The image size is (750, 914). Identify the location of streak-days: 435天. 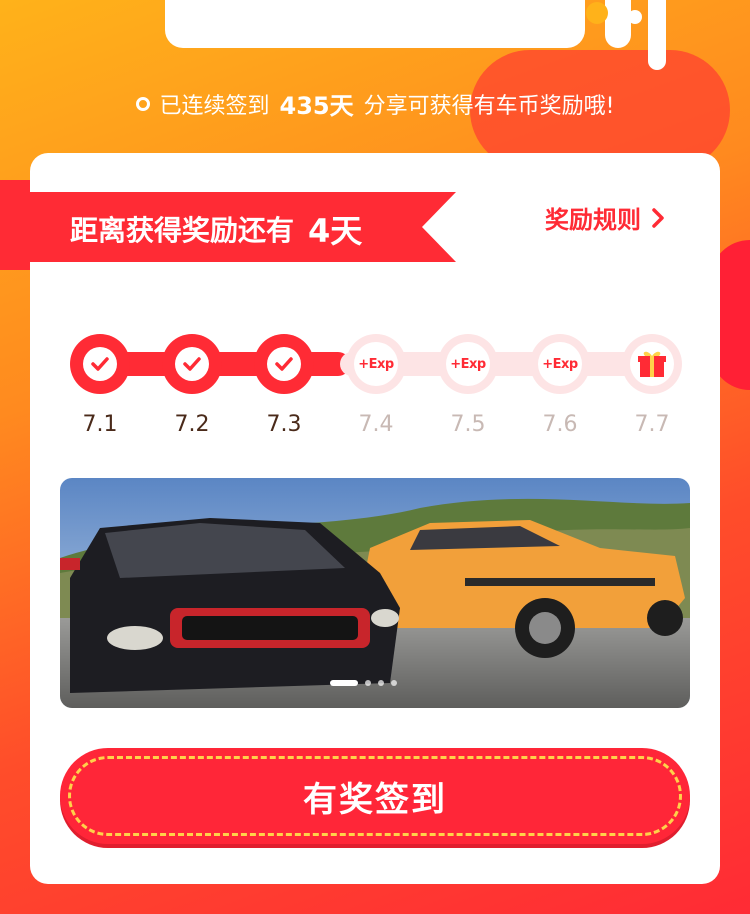
(316, 106).